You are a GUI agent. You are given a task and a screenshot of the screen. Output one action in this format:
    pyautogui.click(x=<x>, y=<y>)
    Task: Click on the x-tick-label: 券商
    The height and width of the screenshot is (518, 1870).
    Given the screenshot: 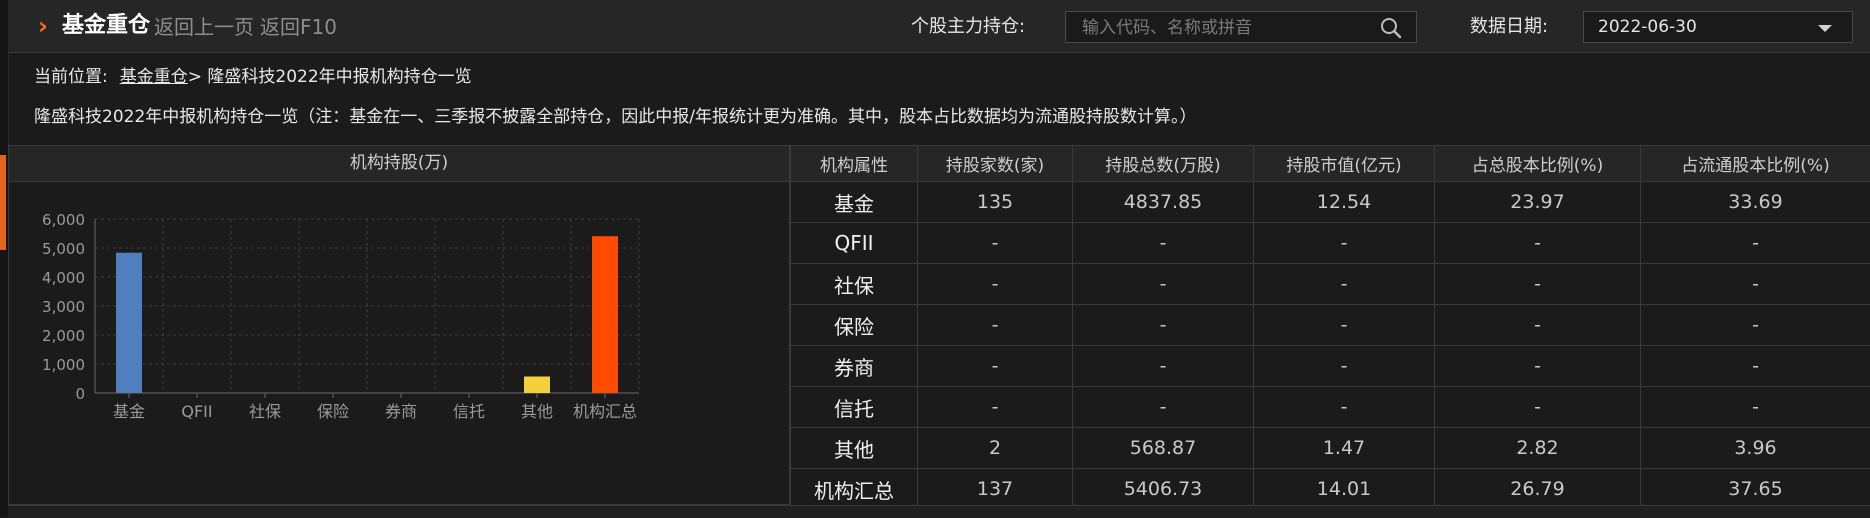 What is the action you would take?
    pyautogui.click(x=401, y=411)
    